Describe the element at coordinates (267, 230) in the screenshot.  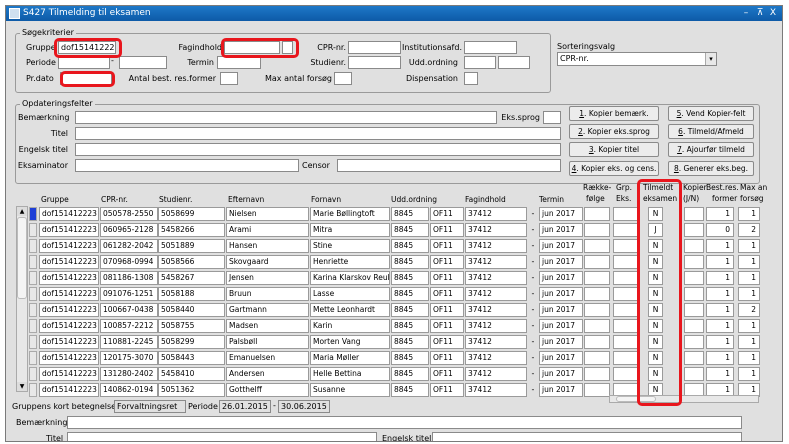
I see `cell-efternavn: Arami` at that location.